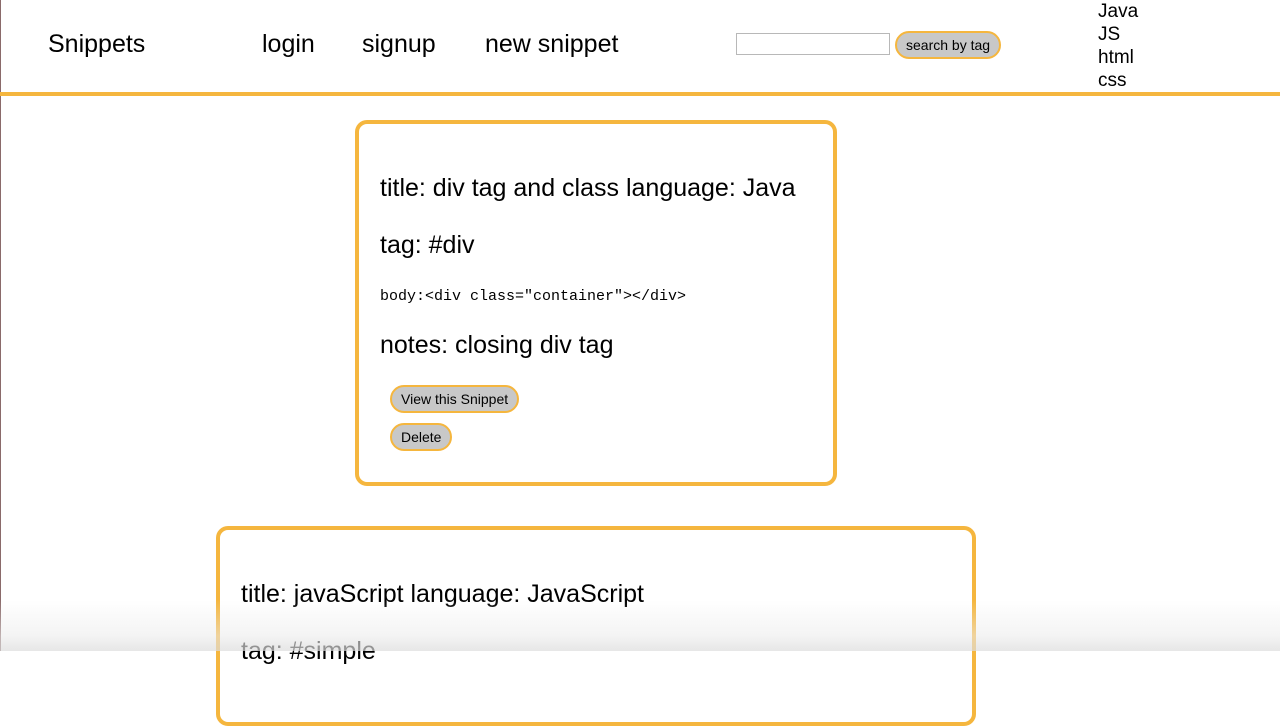  Describe the element at coordinates (551, 44) in the screenshot. I see `new-snippet-link: new snippet` at that location.